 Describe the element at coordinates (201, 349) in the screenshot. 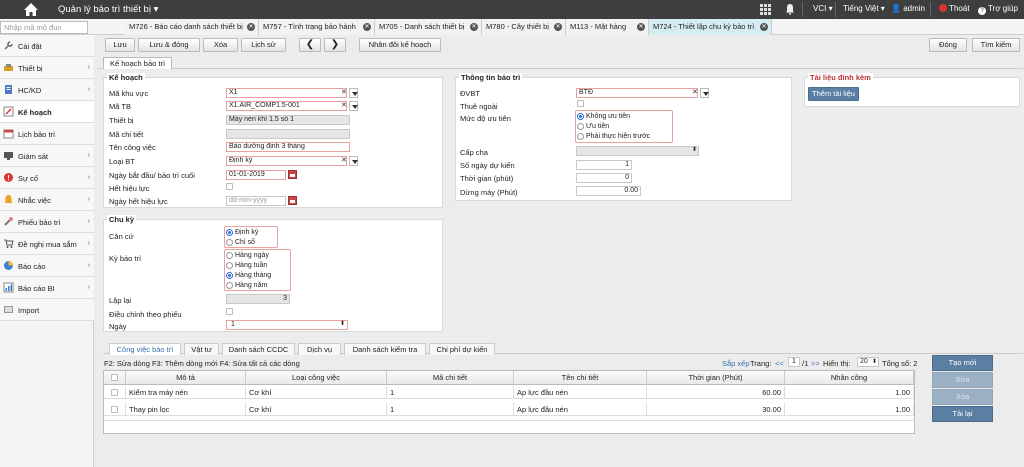

I see `tab-materials: Vật tư` at that location.